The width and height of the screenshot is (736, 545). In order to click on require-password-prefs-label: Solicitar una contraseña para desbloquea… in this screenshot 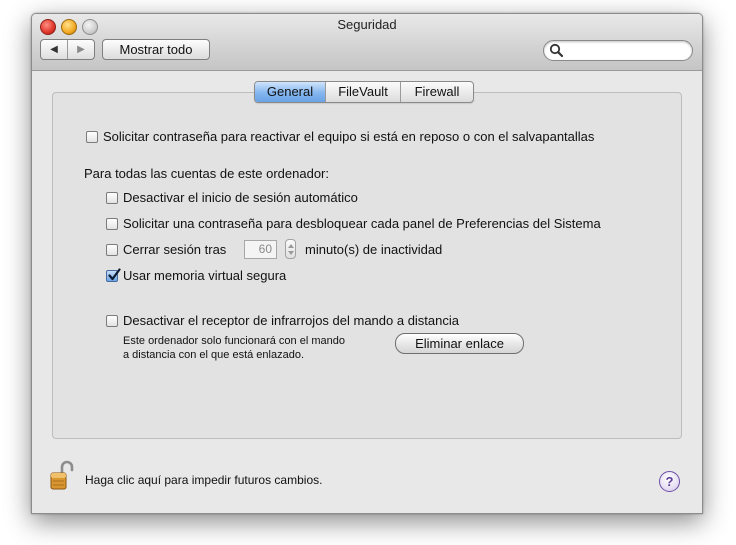, I will do `click(362, 223)`.